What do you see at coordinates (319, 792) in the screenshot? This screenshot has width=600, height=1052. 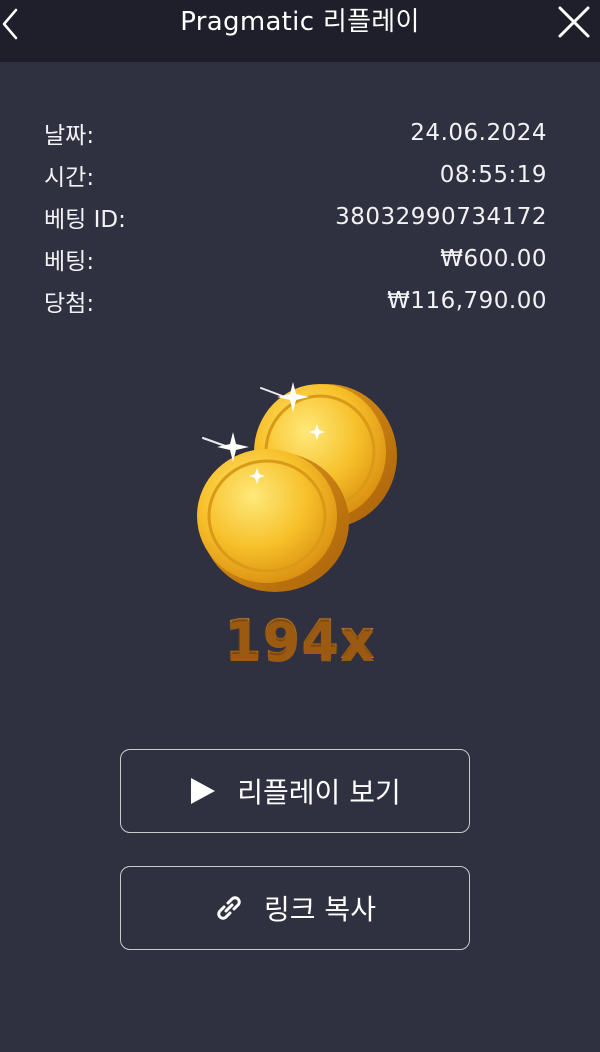 I see `view-replay-label: 리플레이 보기` at bounding box center [319, 792].